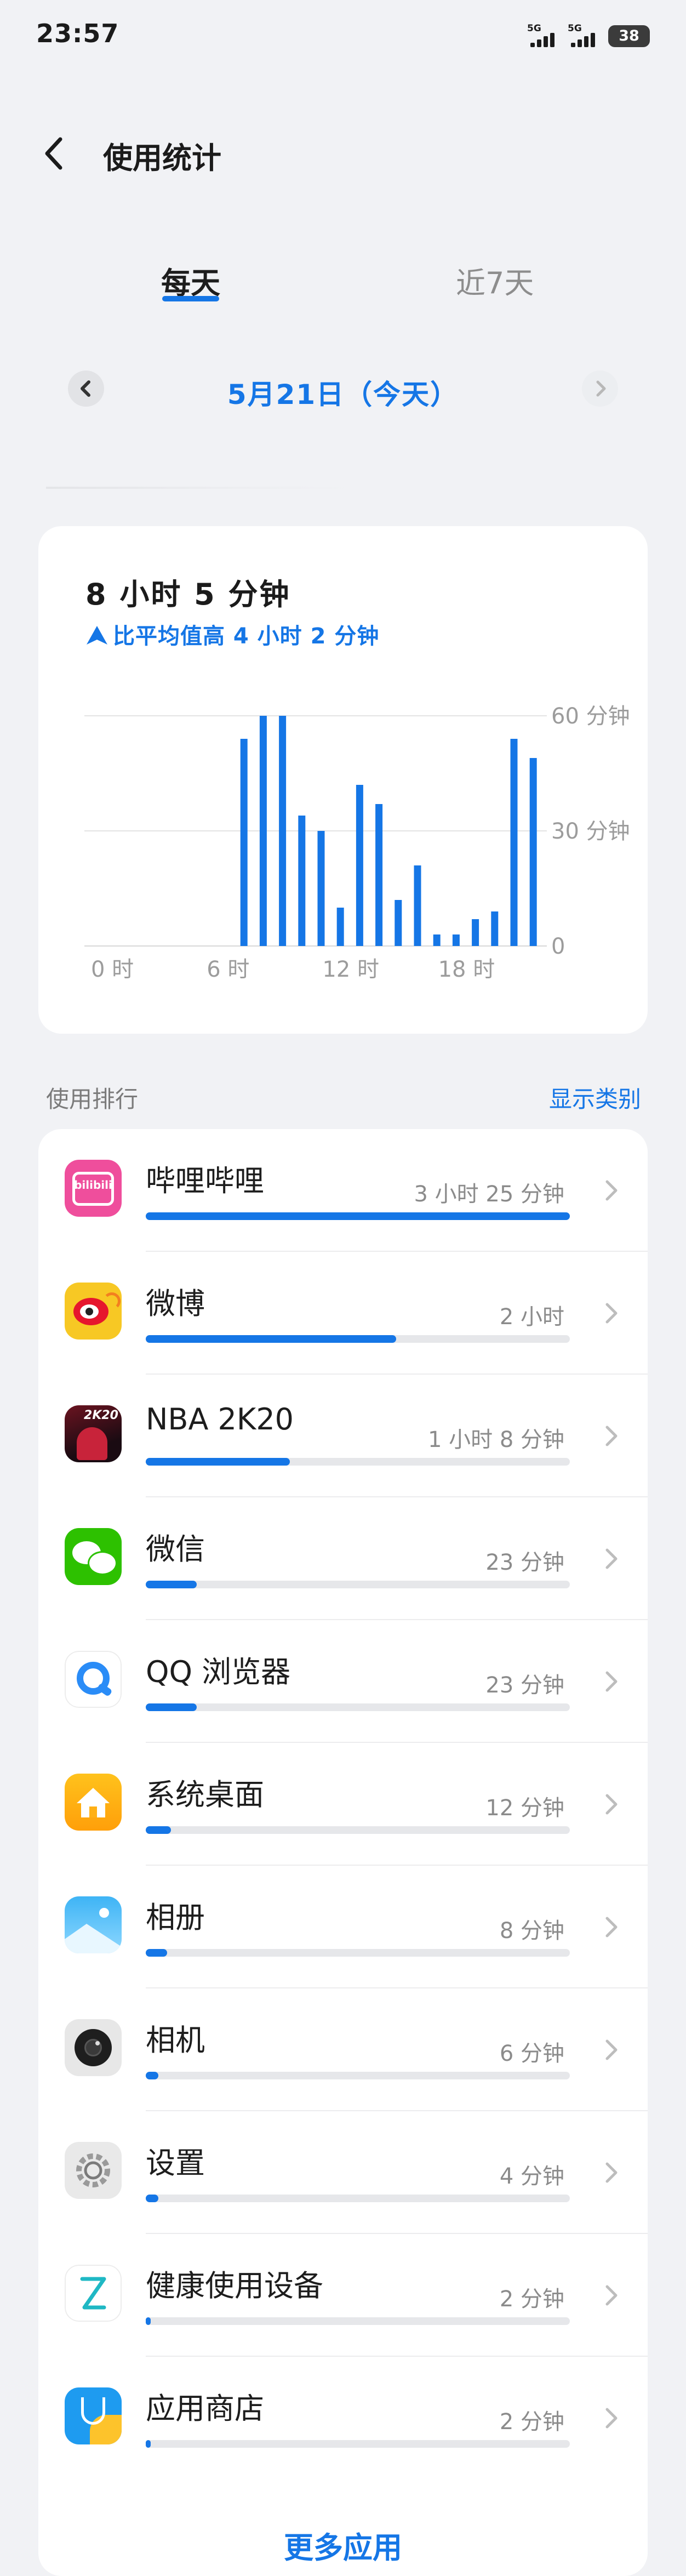 Image resolution: width=686 pixels, height=2576 pixels. What do you see at coordinates (205, 1794) in the screenshot?
I see `app-name: 系统桌面` at bounding box center [205, 1794].